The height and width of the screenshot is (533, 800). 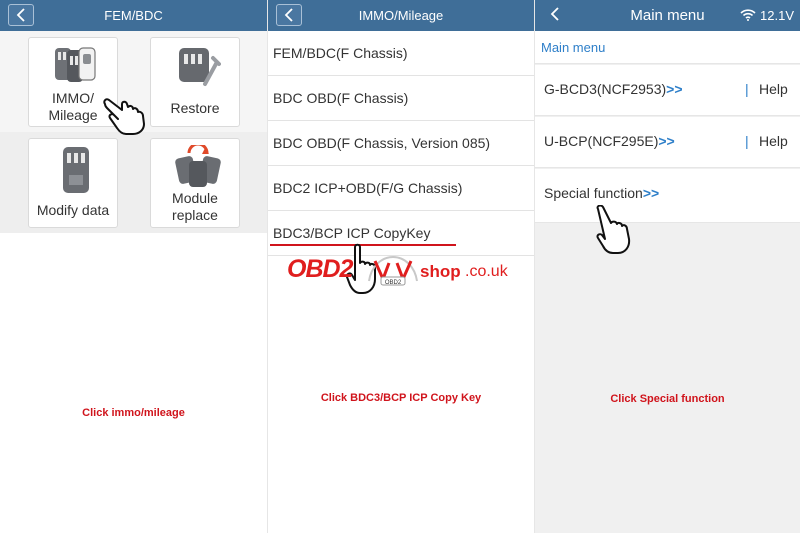 What do you see at coordinates (393, 283) in the screenshot?
I see `svg-text: OBD2` at bounding box center [393, 283].